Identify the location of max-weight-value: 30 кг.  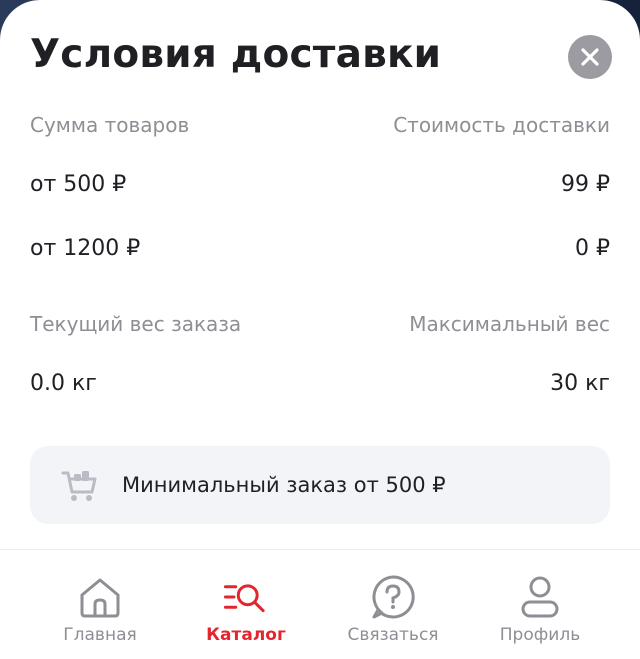
(580, 383).